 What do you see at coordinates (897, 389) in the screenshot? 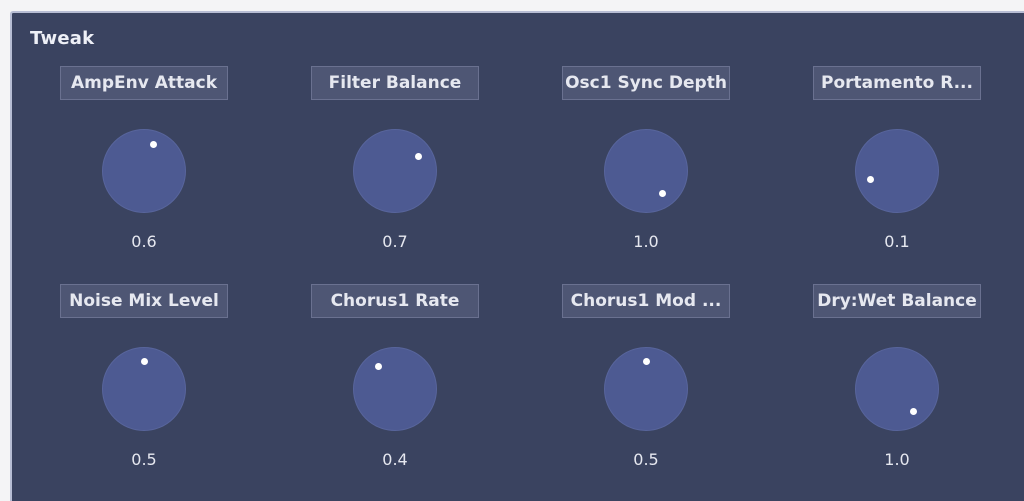
I see `knob-dry-wet-balance` at bounding box center [897, 389].